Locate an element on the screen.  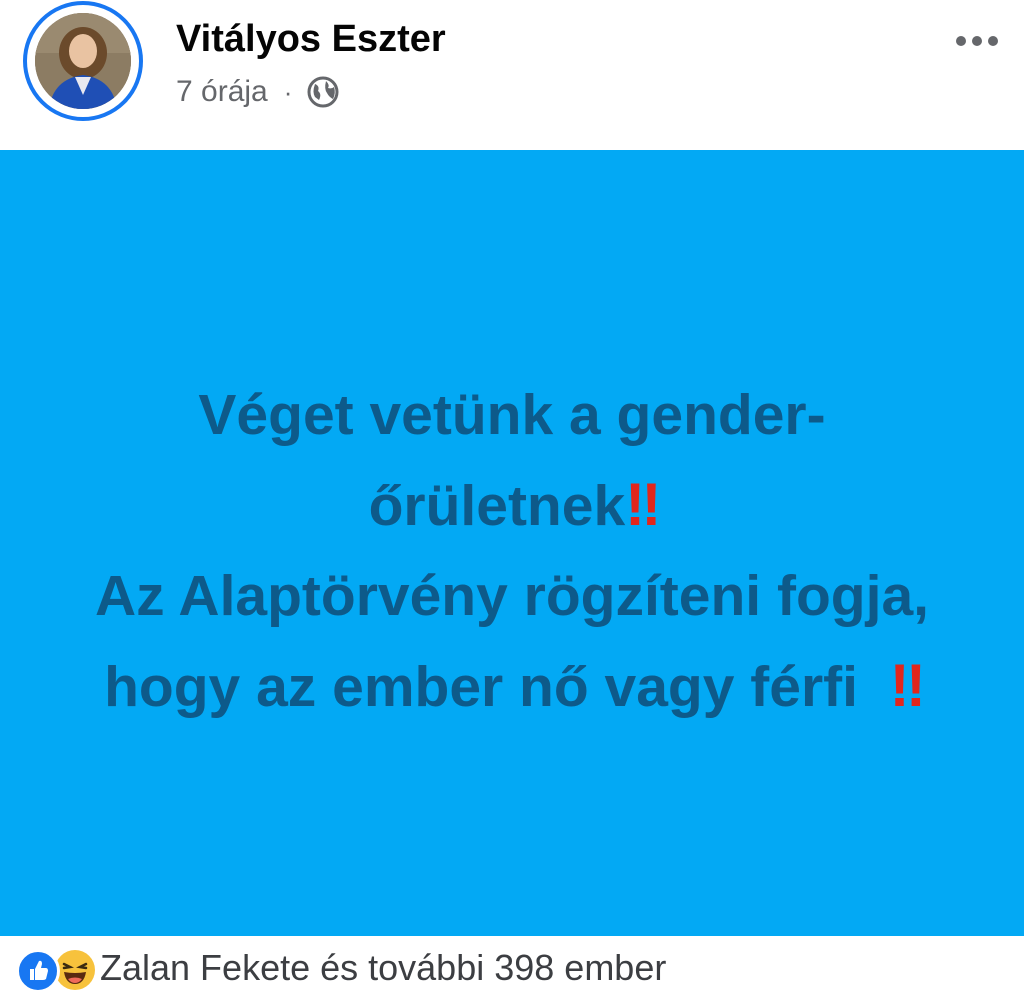
post-meta: 7 órája · is located at coordinates (258, 92).